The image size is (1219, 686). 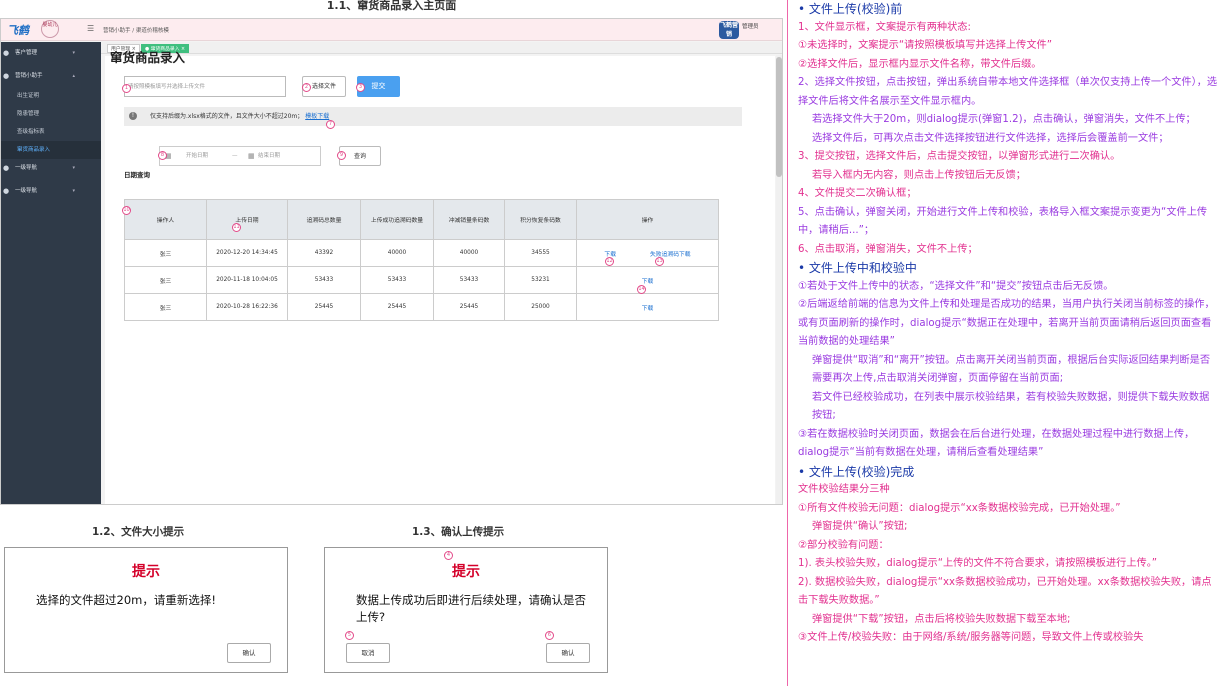 I want to click on note-line: 1、文件显示框，文案提示有两种状态:, so click(x=884, y=27).